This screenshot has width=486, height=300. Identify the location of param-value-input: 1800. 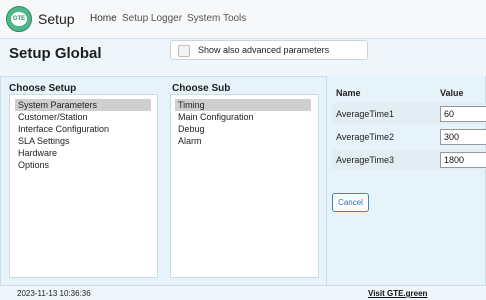
(463, 160).